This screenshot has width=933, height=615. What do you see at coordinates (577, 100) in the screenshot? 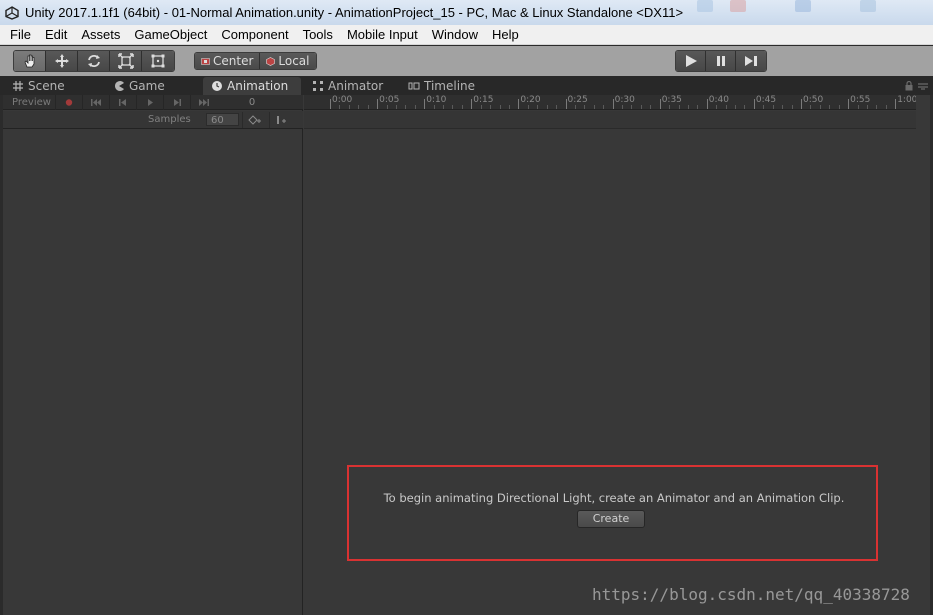
I see `timeline-tick-label: 0:25` at bounding box center [577, 100].